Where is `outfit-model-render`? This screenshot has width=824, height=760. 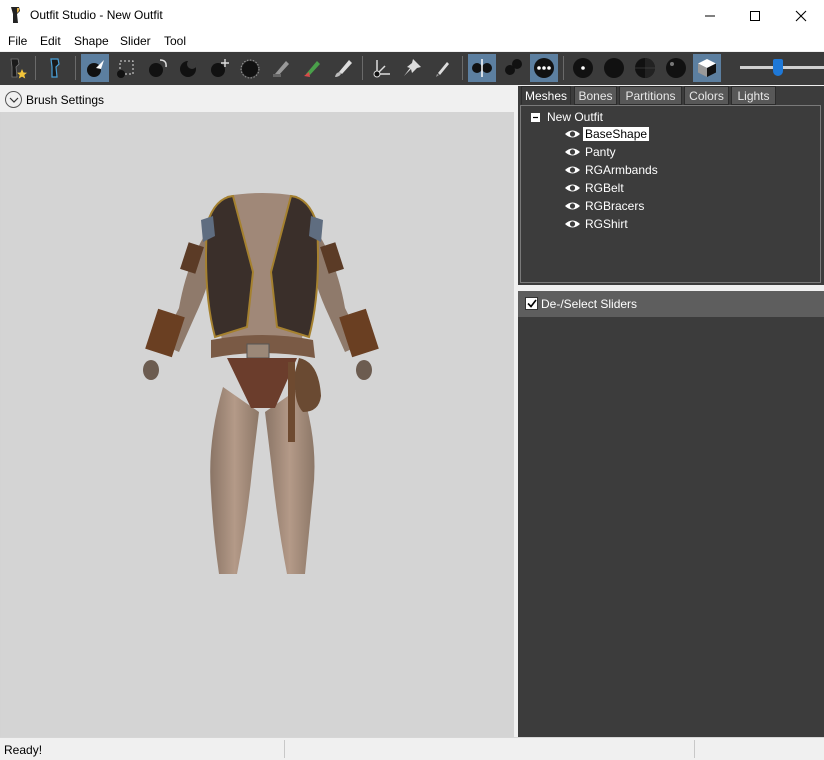
outfit-model-render is located at coordinates (261, 383).